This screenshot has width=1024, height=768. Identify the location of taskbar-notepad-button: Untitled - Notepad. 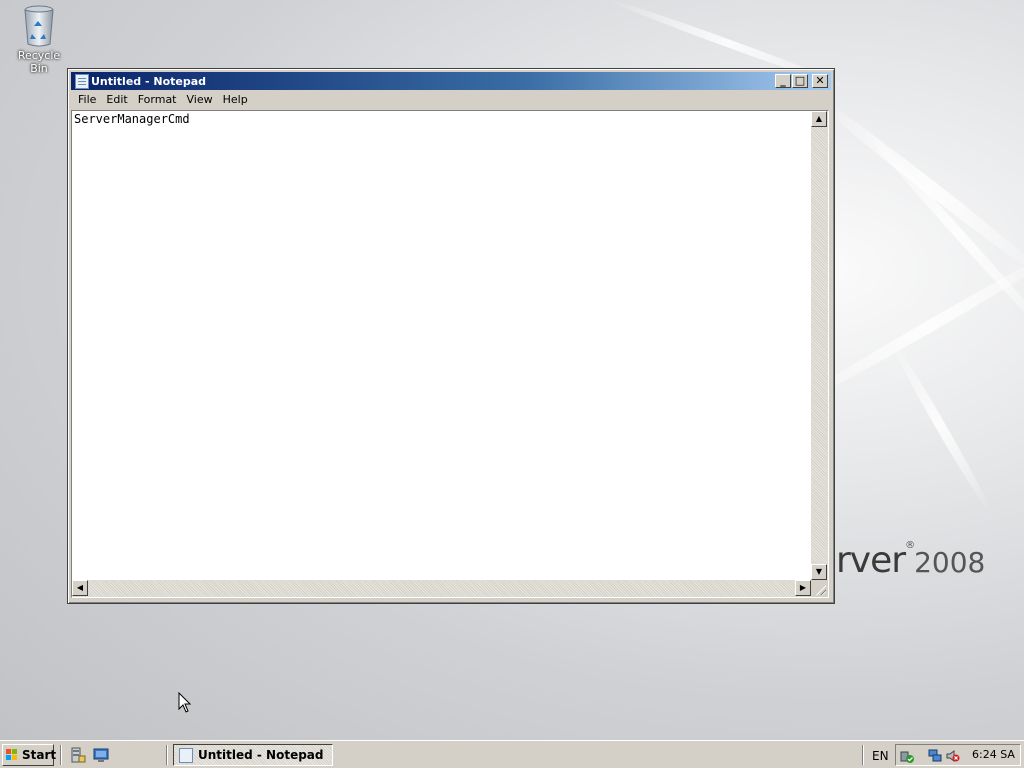
(253, 755).